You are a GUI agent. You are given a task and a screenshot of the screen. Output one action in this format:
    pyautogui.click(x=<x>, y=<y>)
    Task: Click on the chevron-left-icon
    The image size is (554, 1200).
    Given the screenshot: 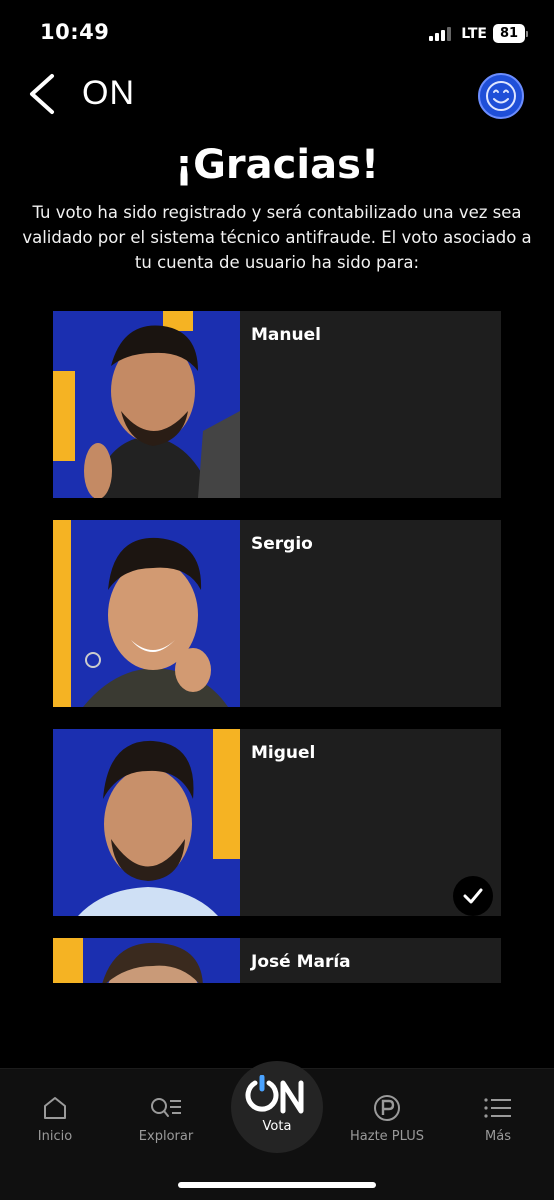 What is the action you would take?
    pyautogui.click(x=42, y=94)
    